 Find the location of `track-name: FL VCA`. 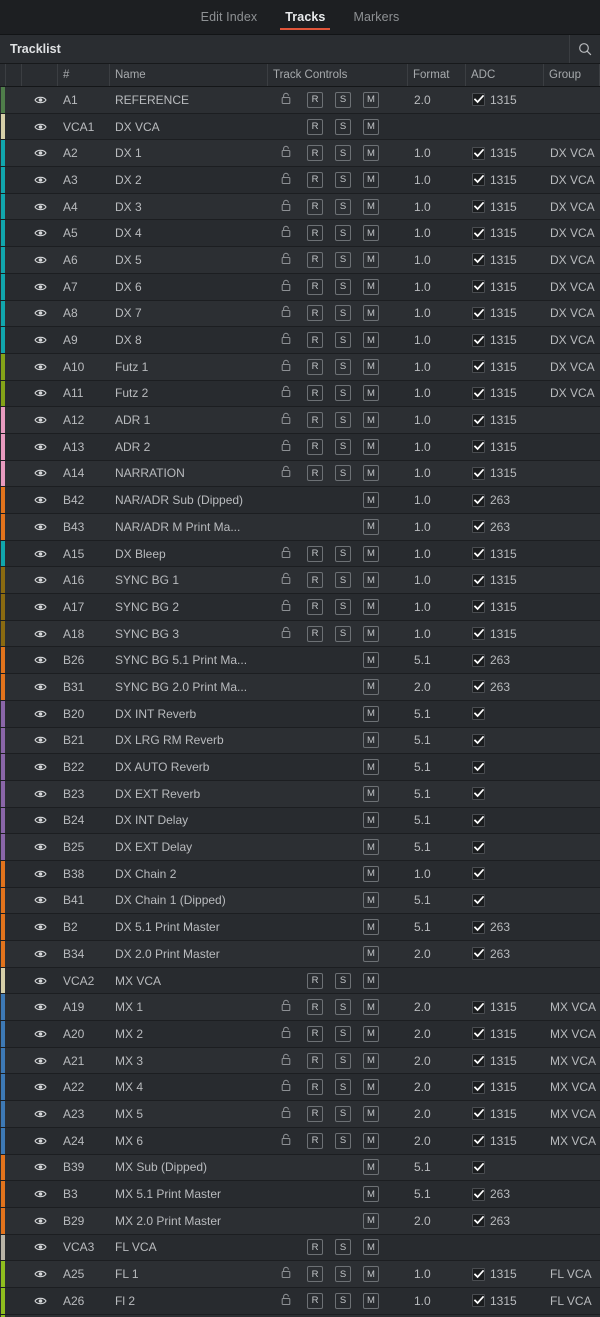

track-name: FL VCA is located at coordinates (189, 1248).